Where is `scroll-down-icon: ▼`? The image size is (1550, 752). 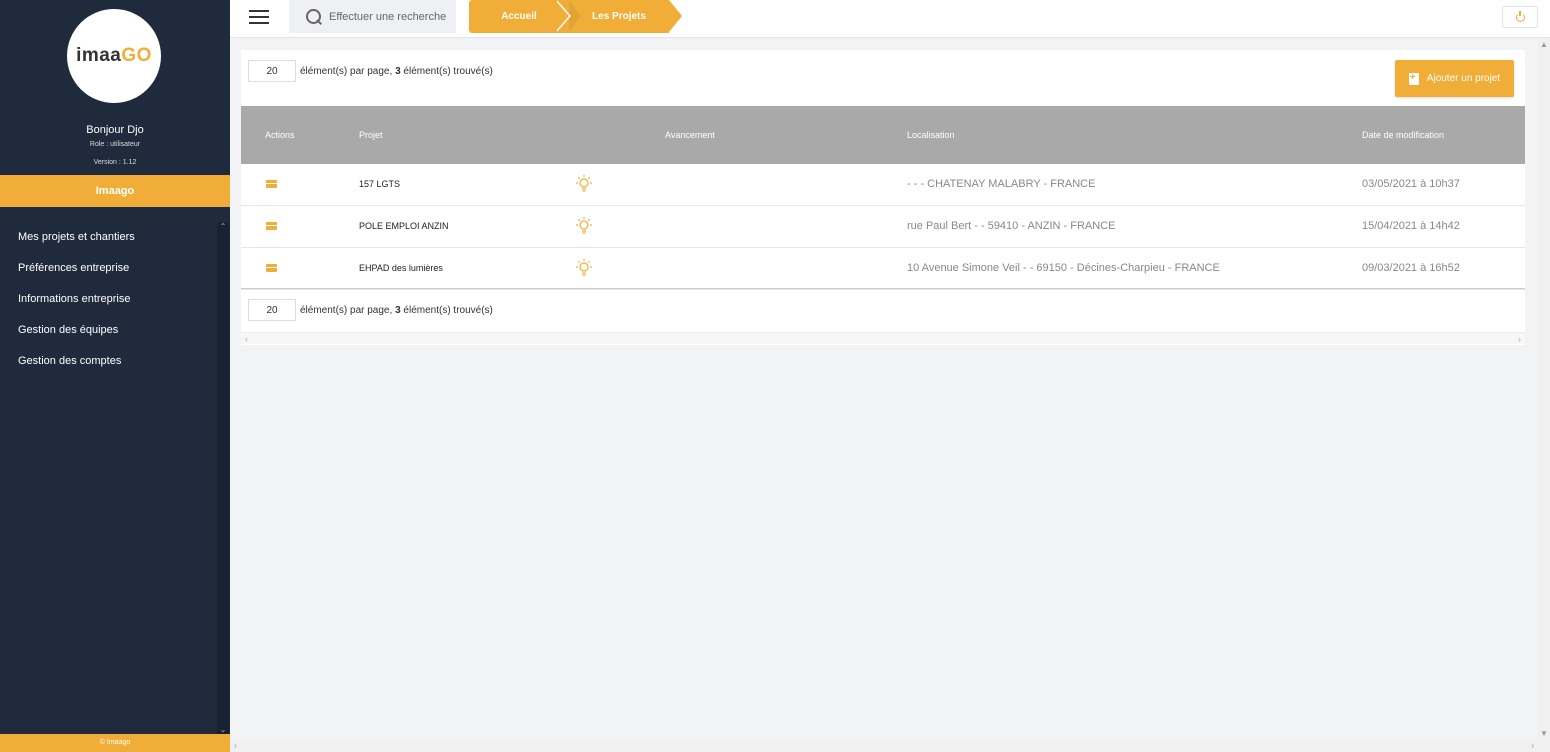
scroll-down-icon: ▼ is located at coordinates (1544, 733).